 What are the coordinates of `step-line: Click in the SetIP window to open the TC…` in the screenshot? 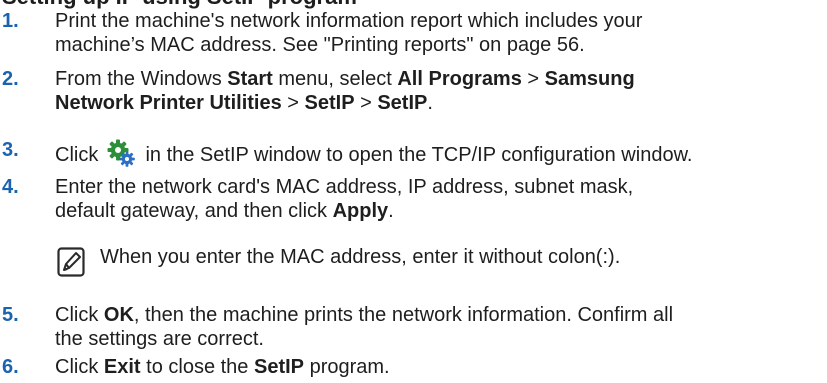 It's located at (435, 153).